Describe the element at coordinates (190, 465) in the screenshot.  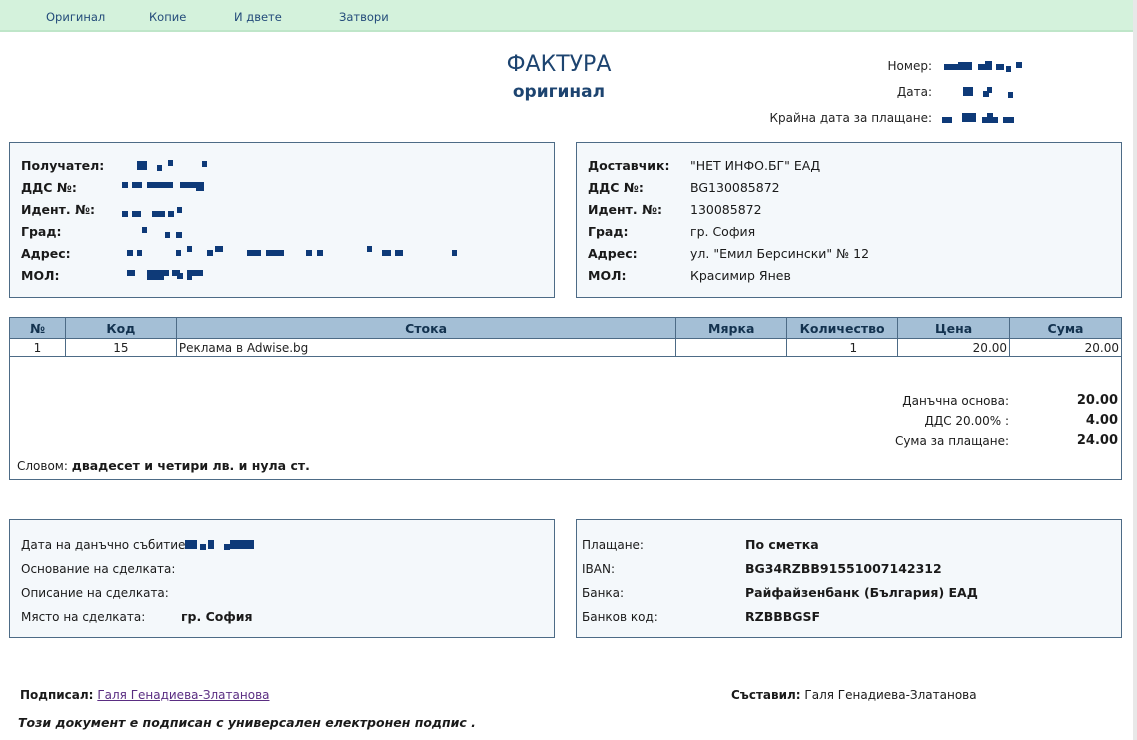
I see `words-value: двадесет и четири лв. и нула ст.` at that location.